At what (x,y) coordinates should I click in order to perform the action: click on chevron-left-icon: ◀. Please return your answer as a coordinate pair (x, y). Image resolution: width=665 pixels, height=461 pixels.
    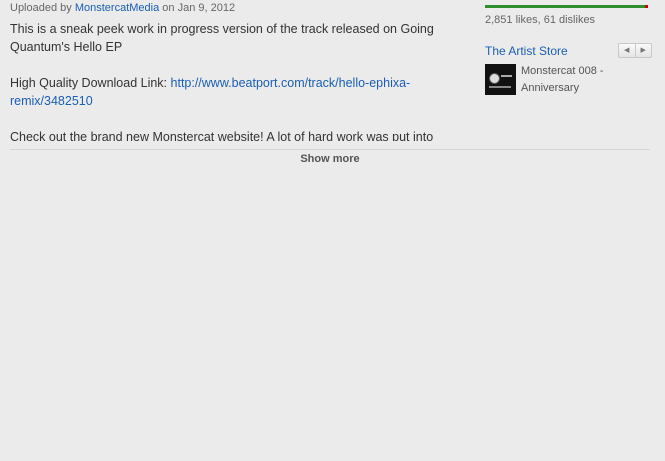
    Looking at the image, I should click on (627, 50).